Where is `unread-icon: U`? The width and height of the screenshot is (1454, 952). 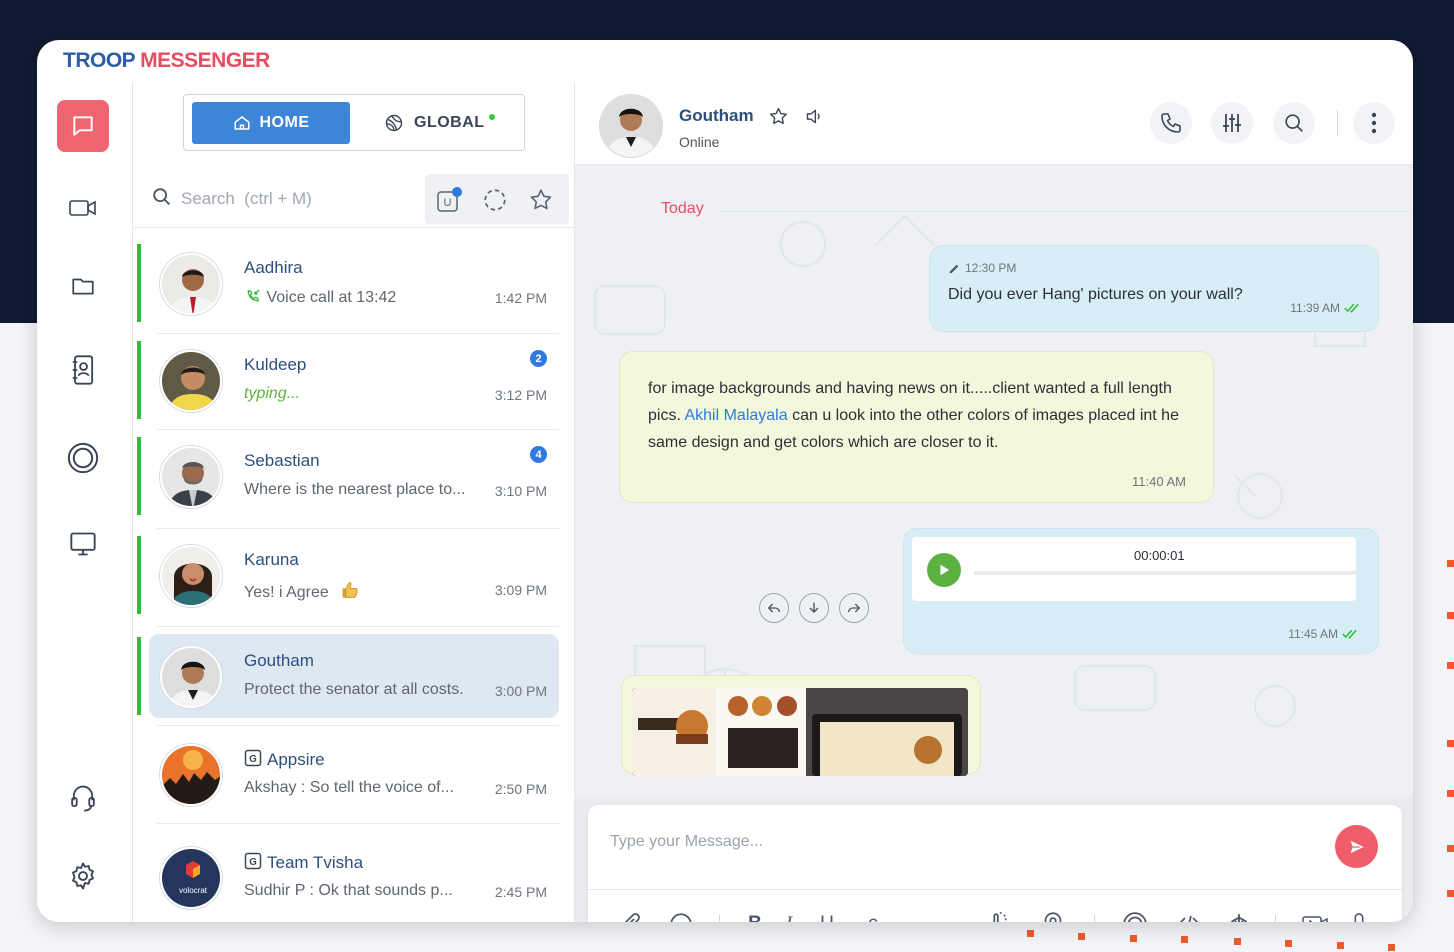 unread-icon: U is located at coordinates (449, 199).